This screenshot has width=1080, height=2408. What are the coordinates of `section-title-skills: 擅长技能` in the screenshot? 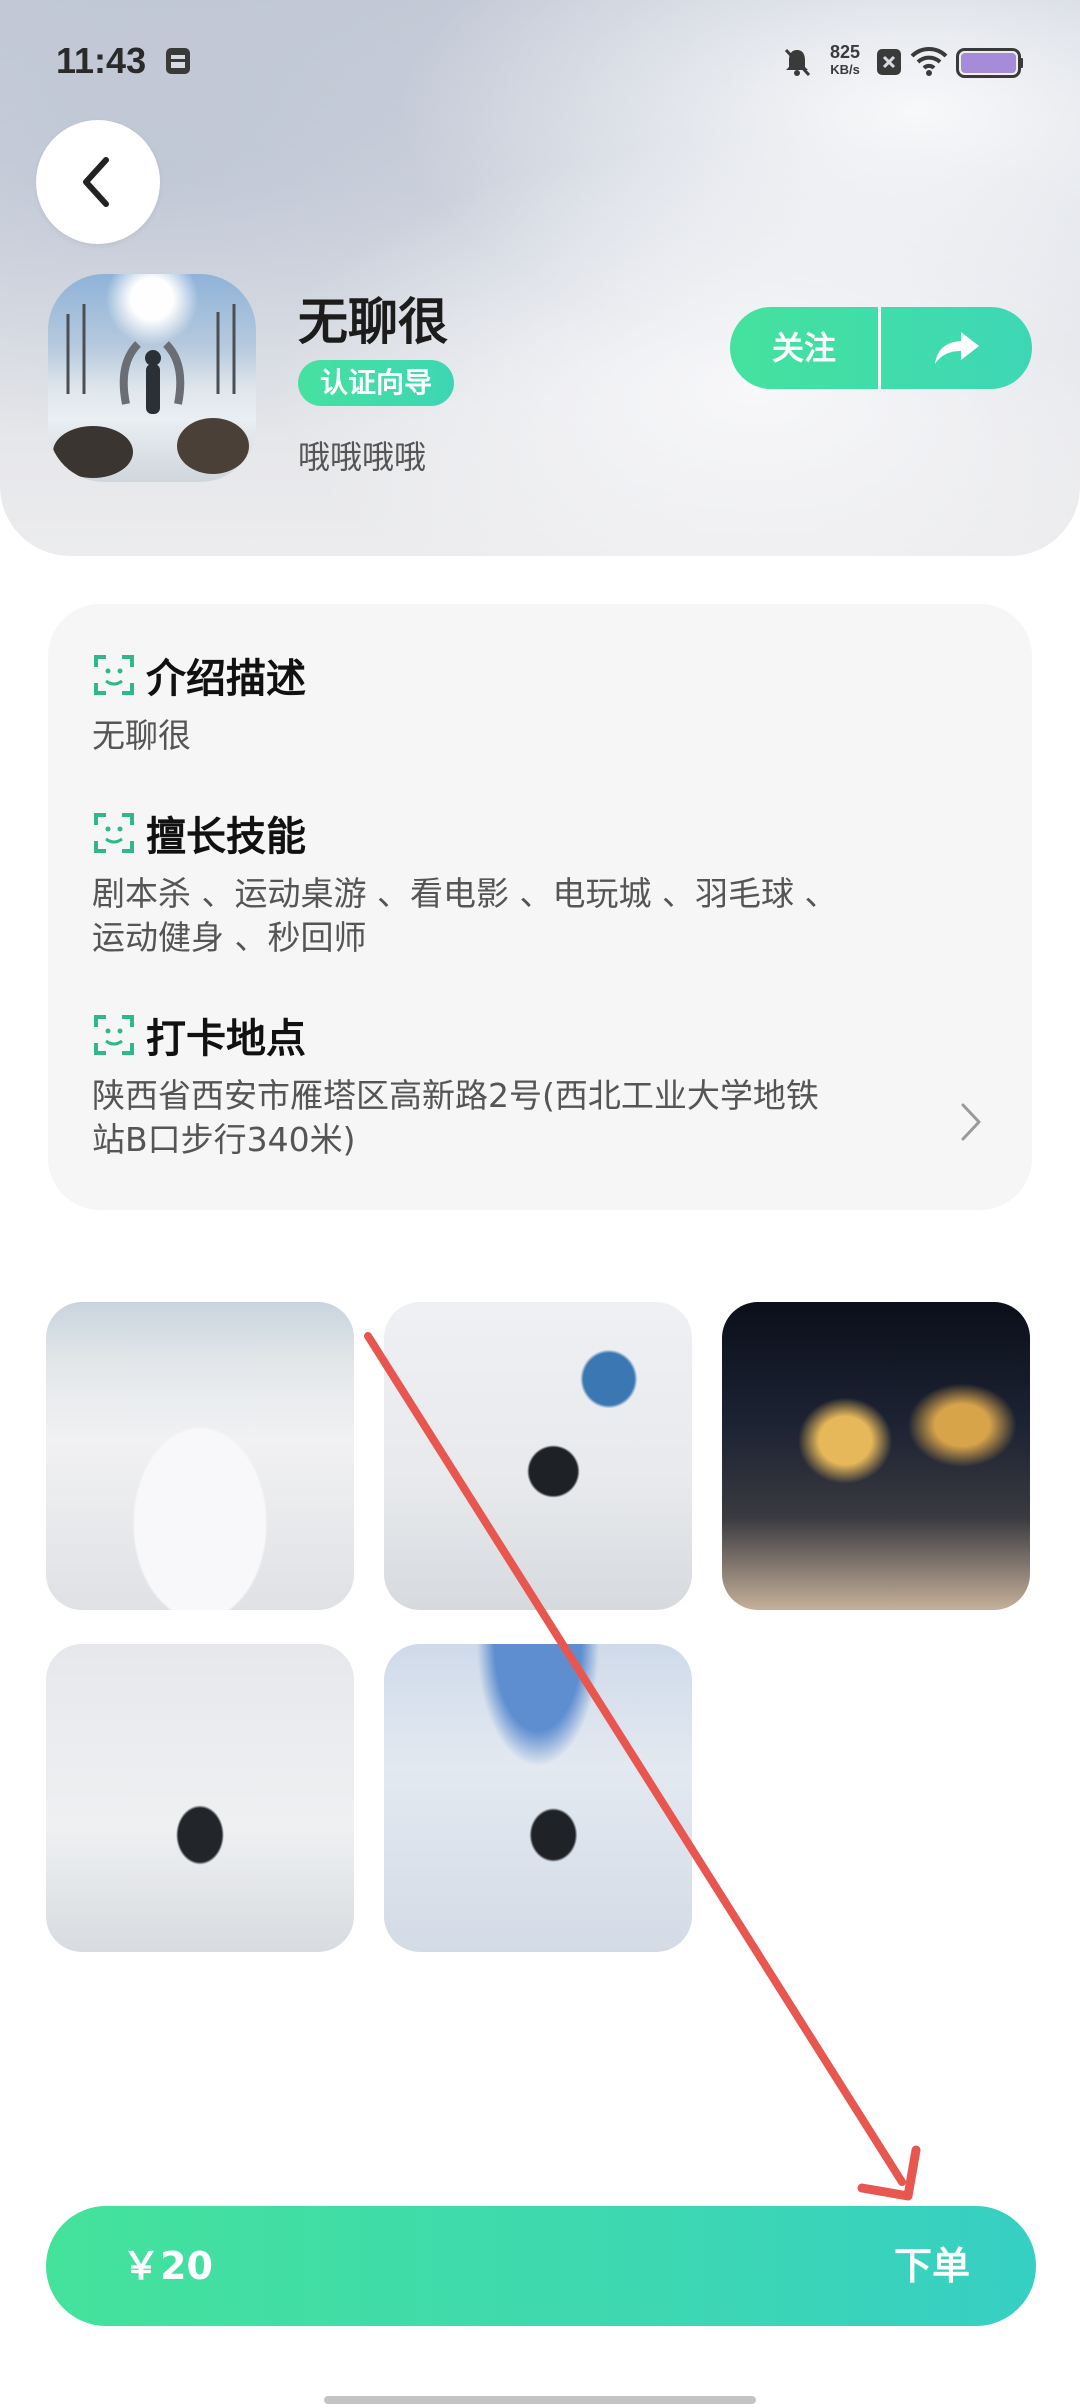 It's located at (199, 833).